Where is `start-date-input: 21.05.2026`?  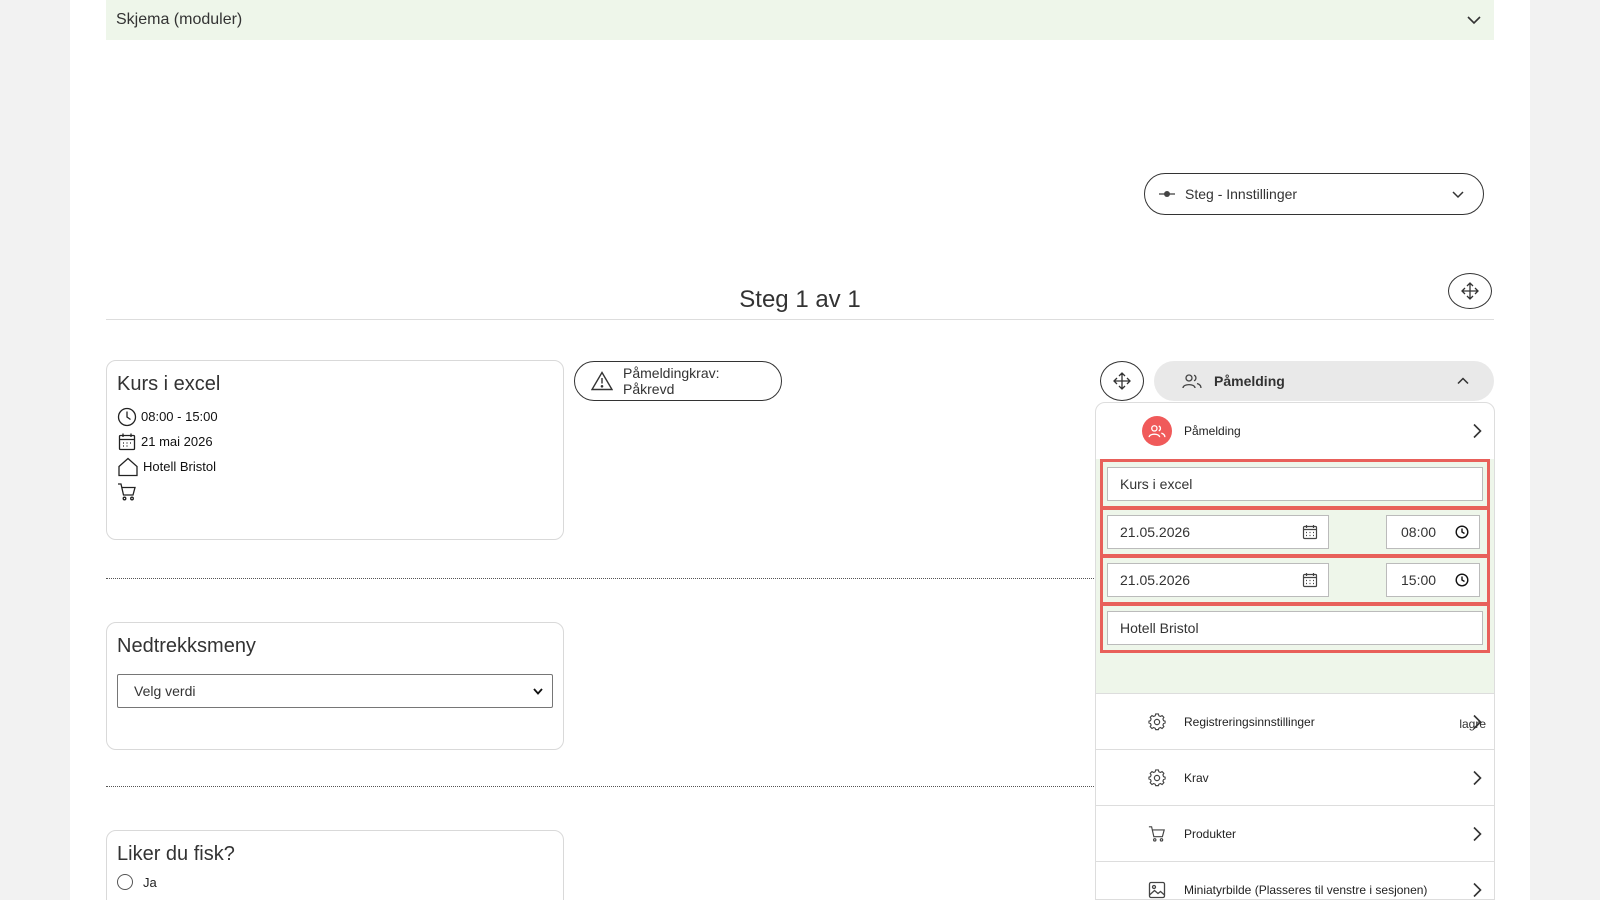
start-date-input: 21.05.2026 is located at coordinates (1218, 532).